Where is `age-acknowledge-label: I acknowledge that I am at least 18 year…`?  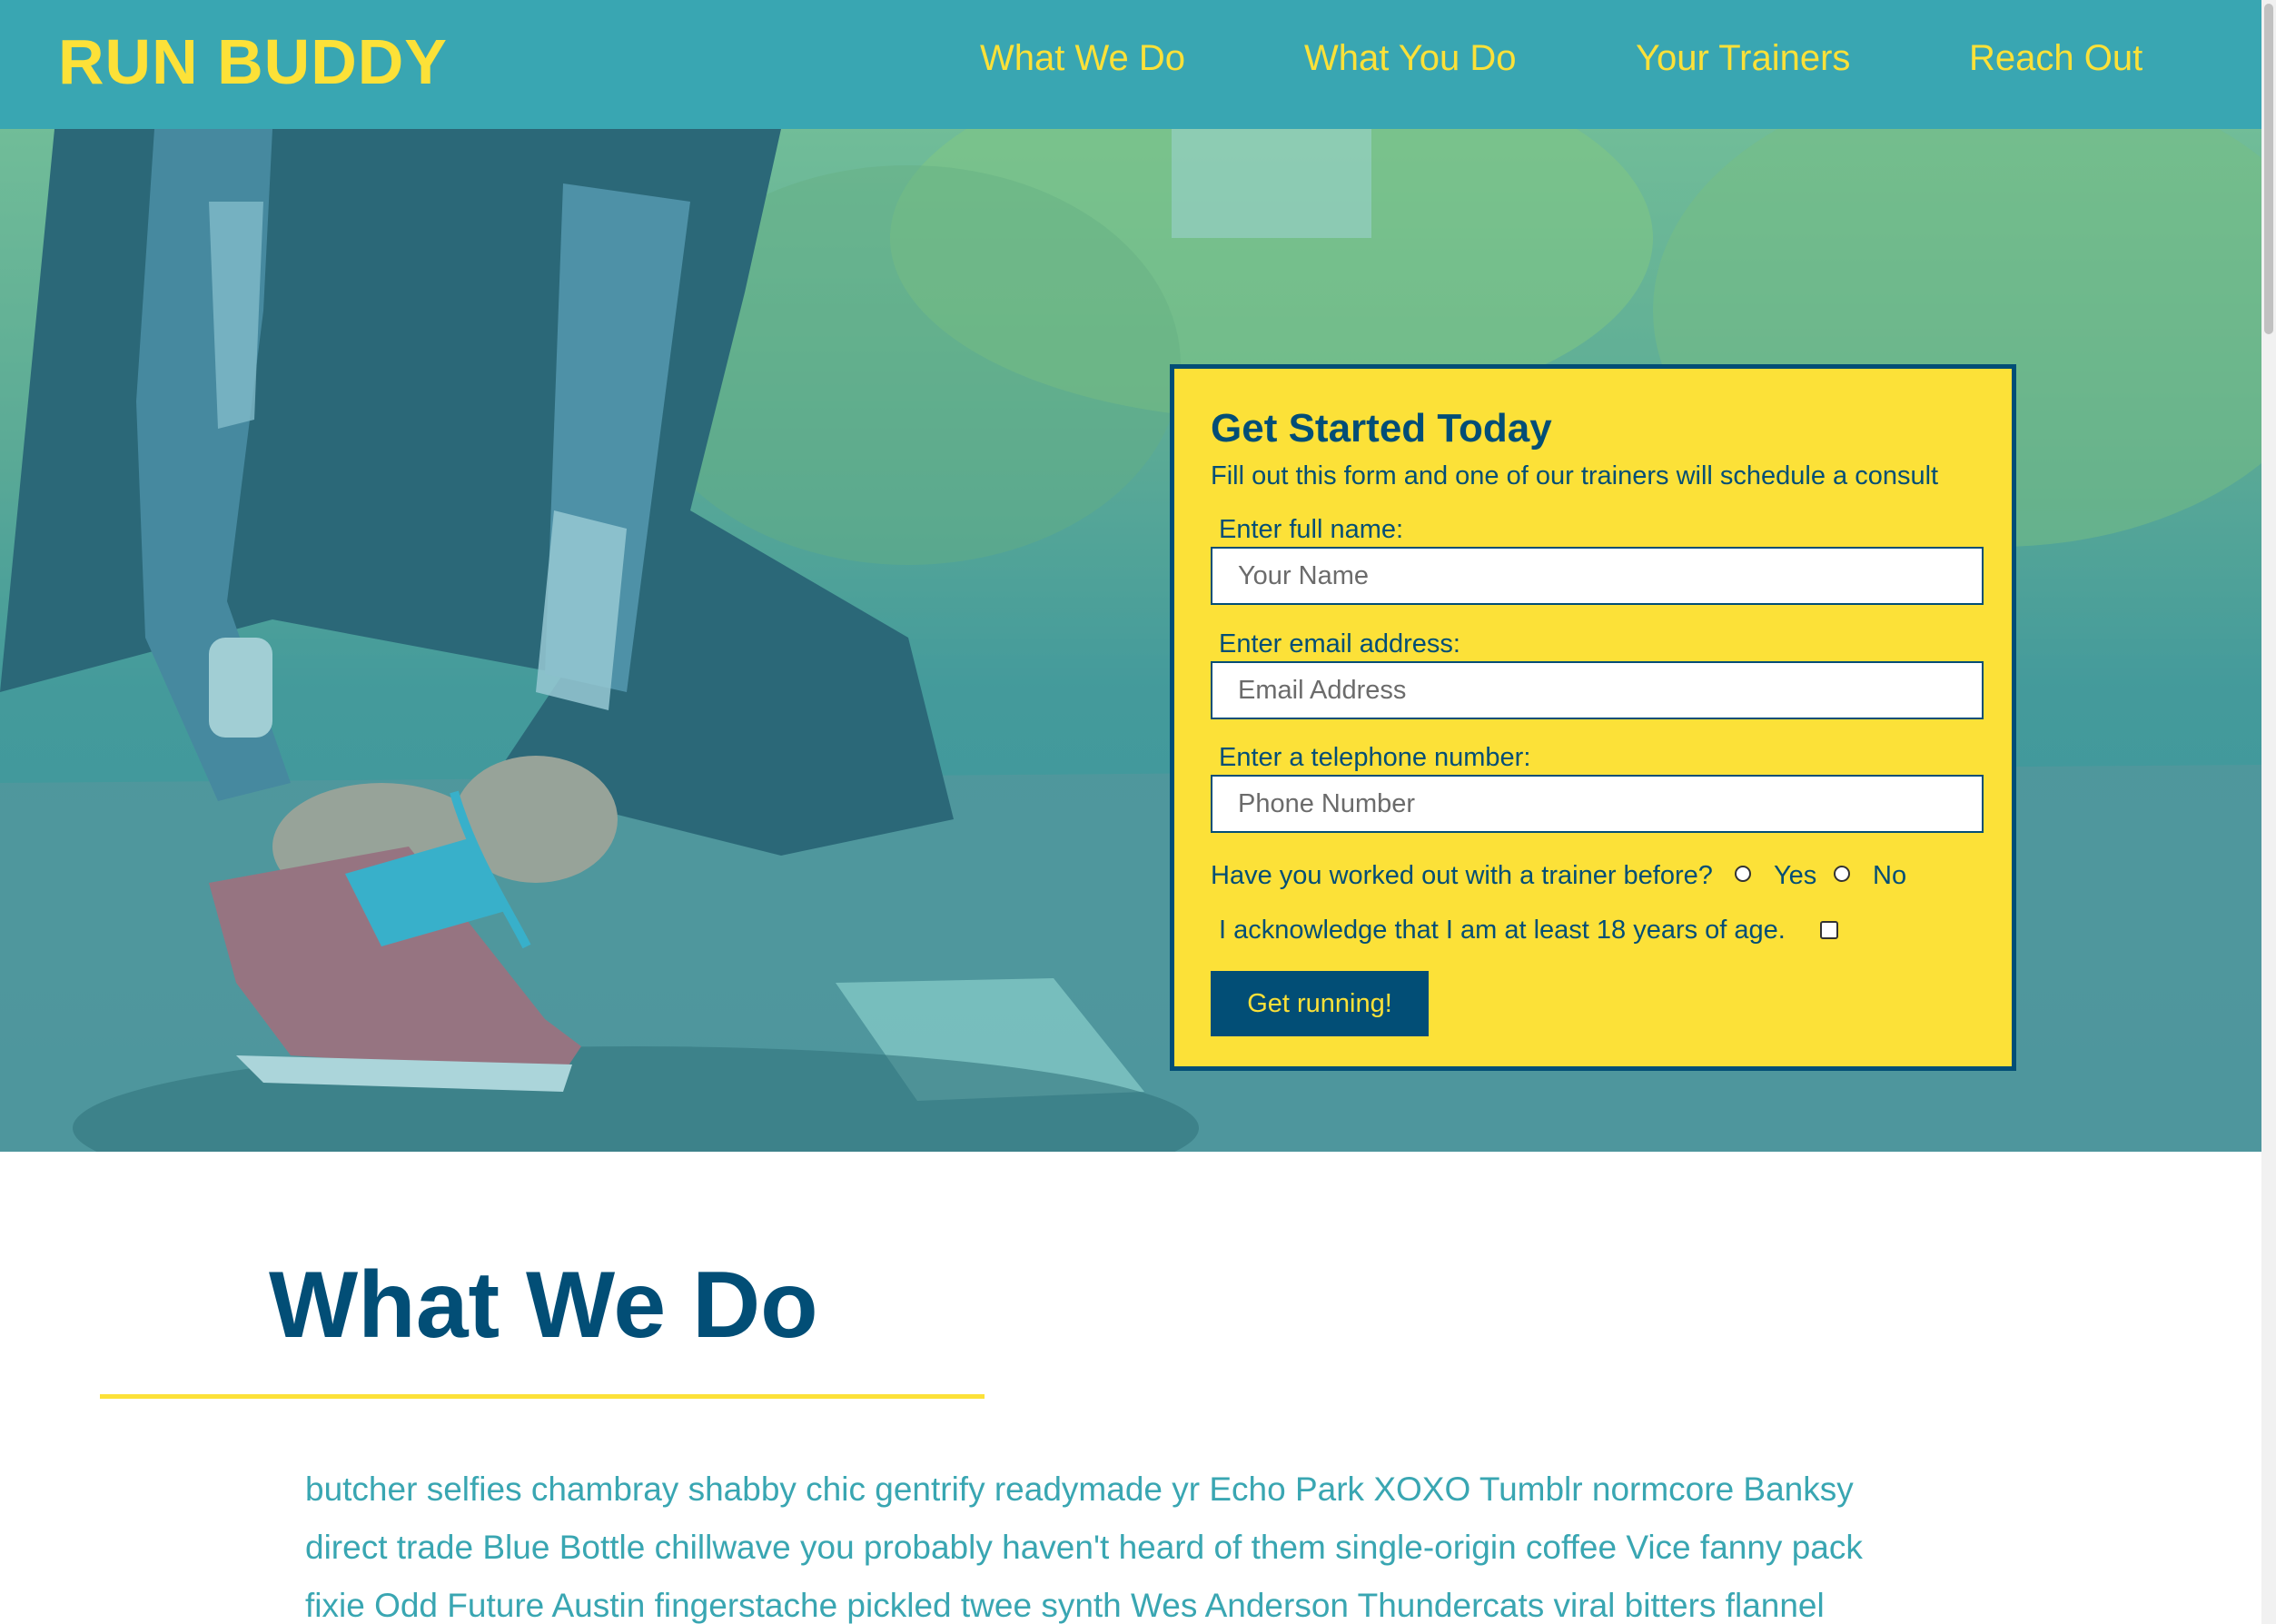 age-acknowledge-label: I acknowledge that I am at least 18 year… is located at coordinates (1502, 930).